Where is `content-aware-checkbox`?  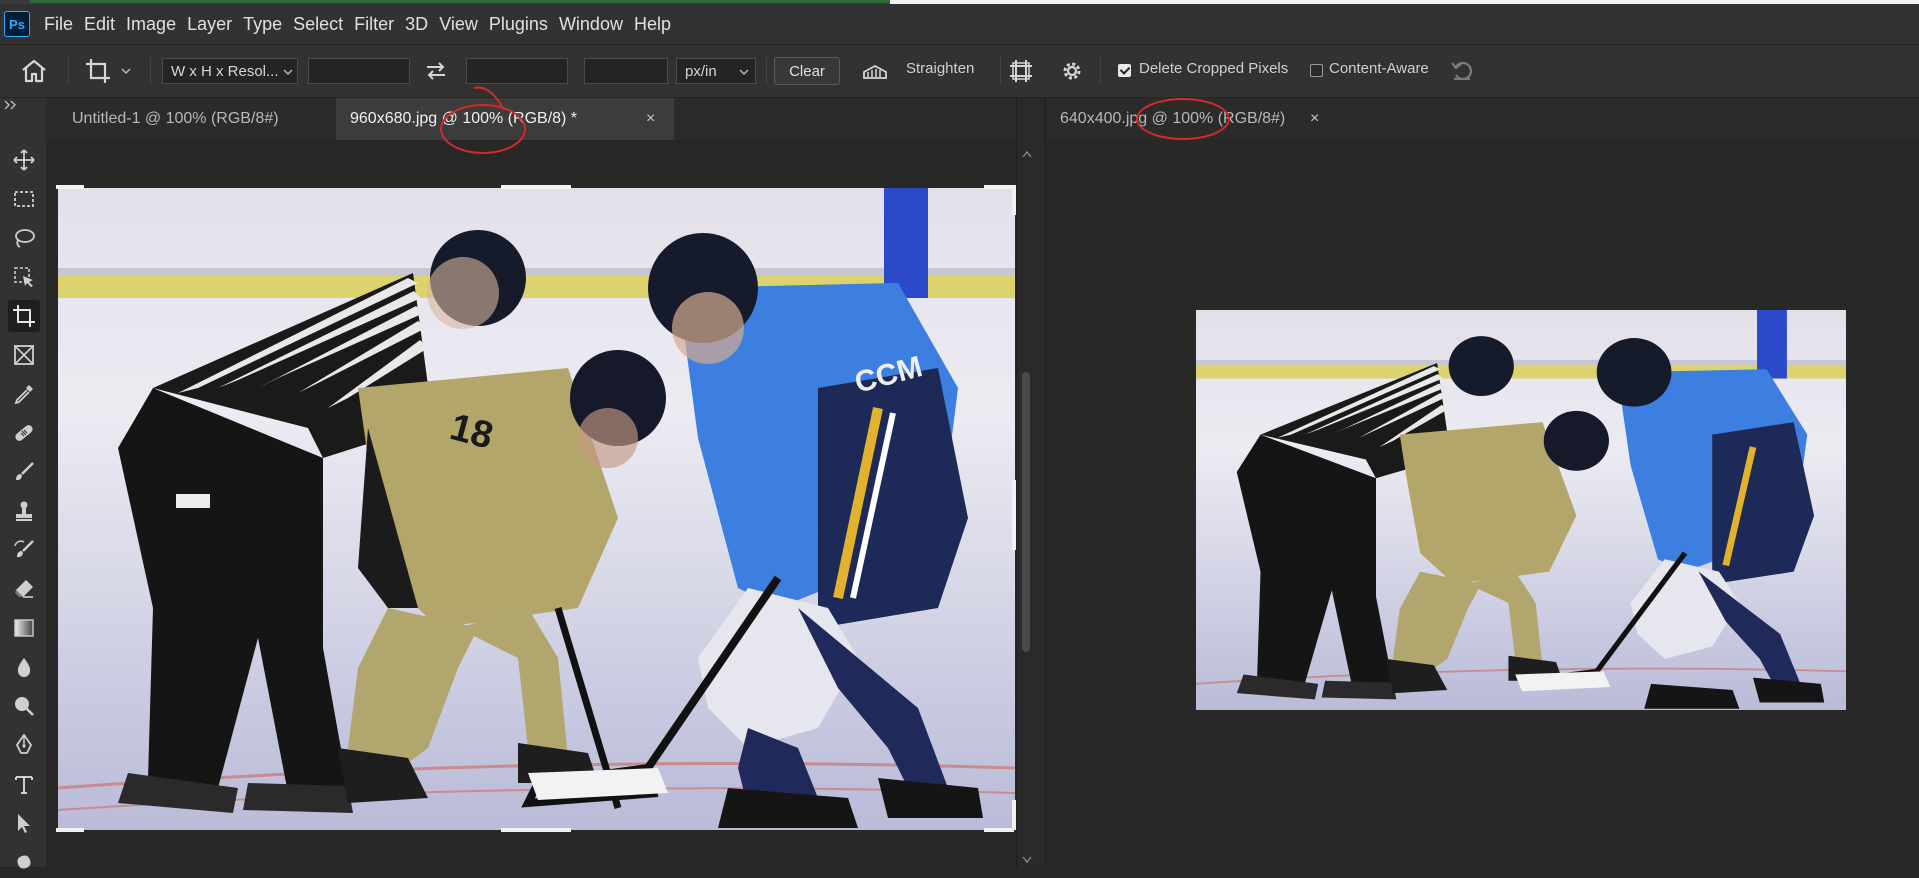 content-aware-checkbox is located at coordinates (1316, 70).